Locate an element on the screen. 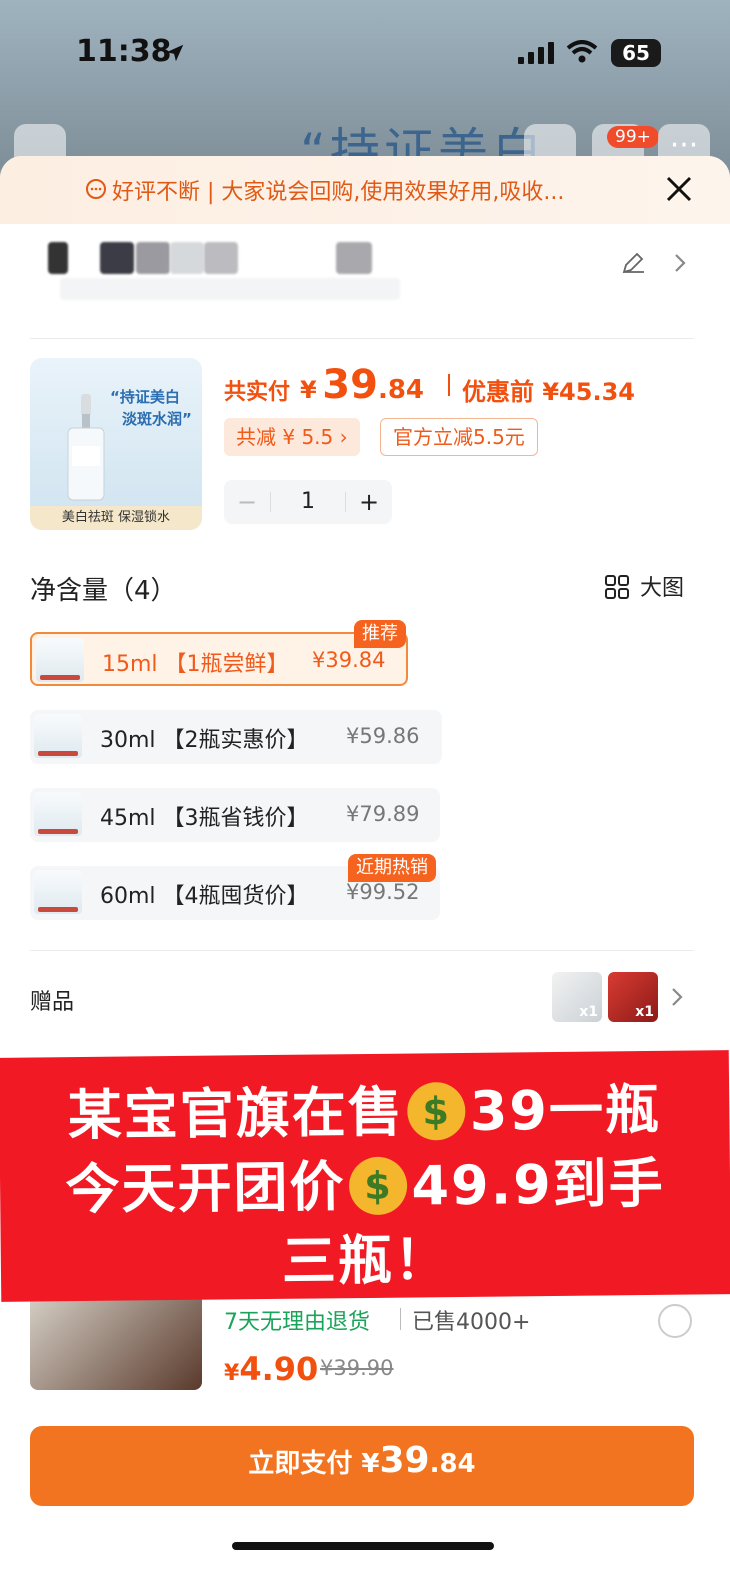 The width and height of the screenshot is (730, 1583). total-discount-chip: 共减 ¥ 5.5 › is located at coordinates (292, 437).